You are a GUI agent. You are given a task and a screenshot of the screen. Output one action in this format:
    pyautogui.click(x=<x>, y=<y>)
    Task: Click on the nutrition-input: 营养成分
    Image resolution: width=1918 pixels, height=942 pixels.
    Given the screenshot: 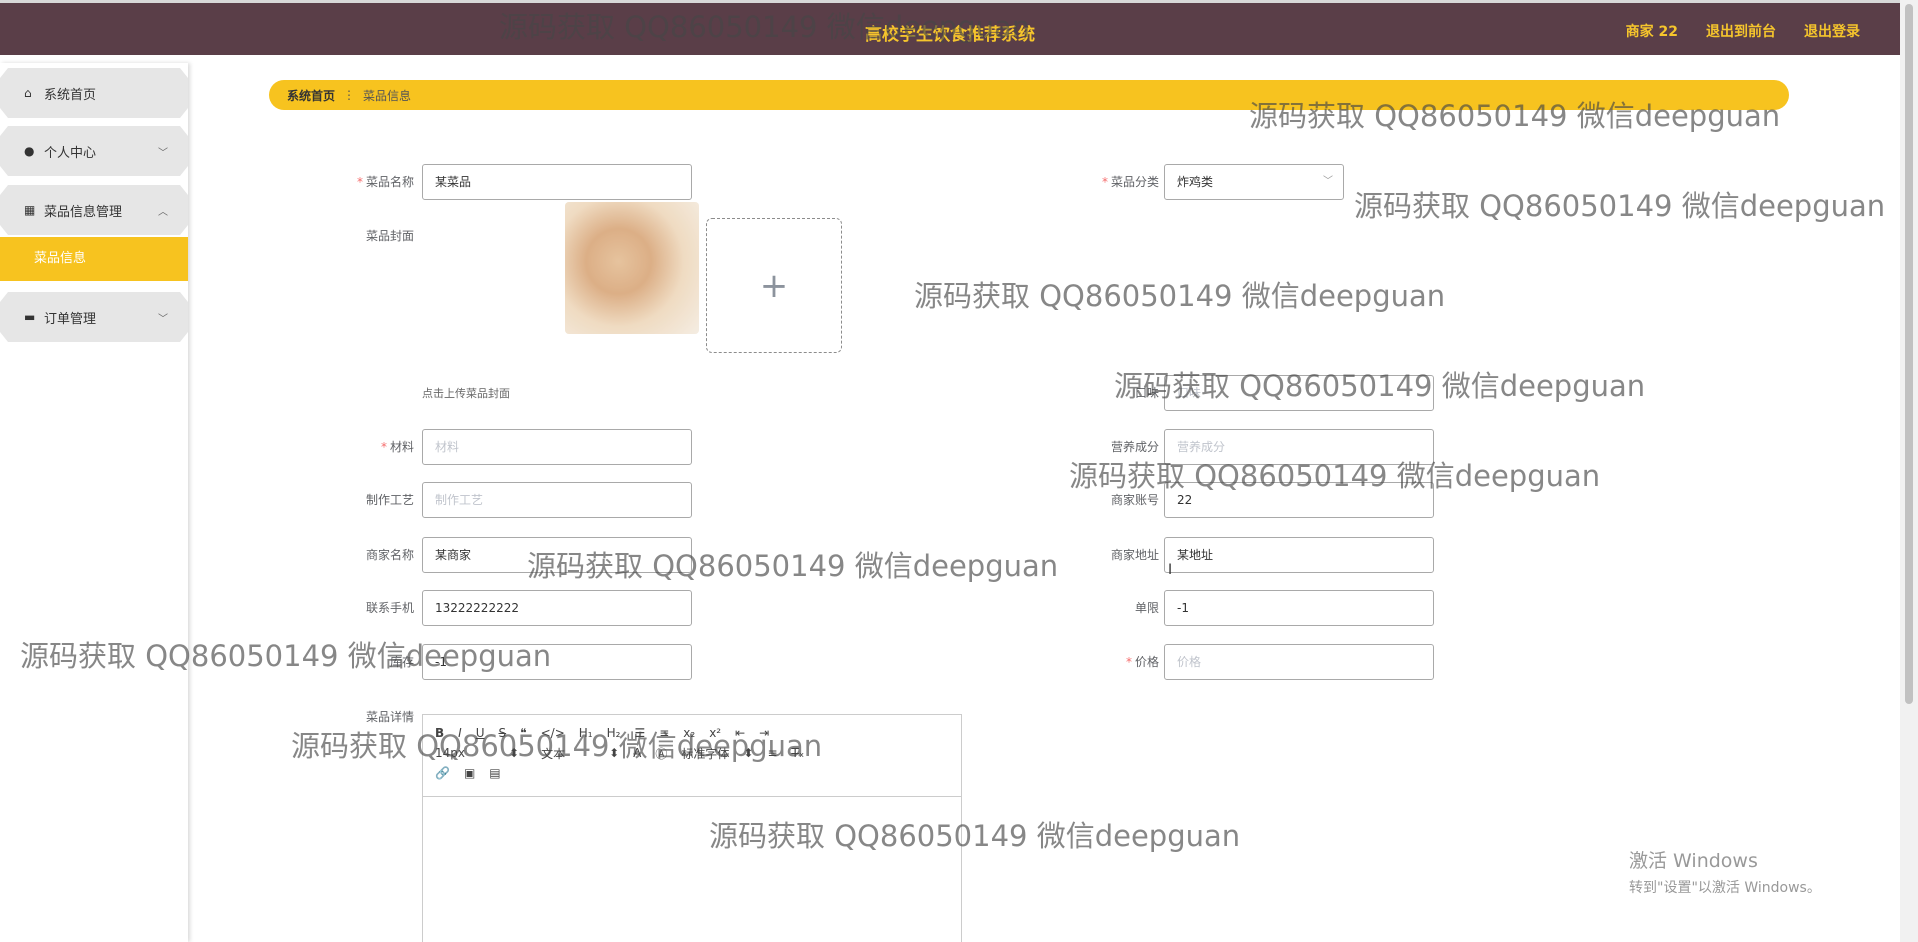 What is the action you would take?
    pyautogui.click(x=1299, y=447)
    